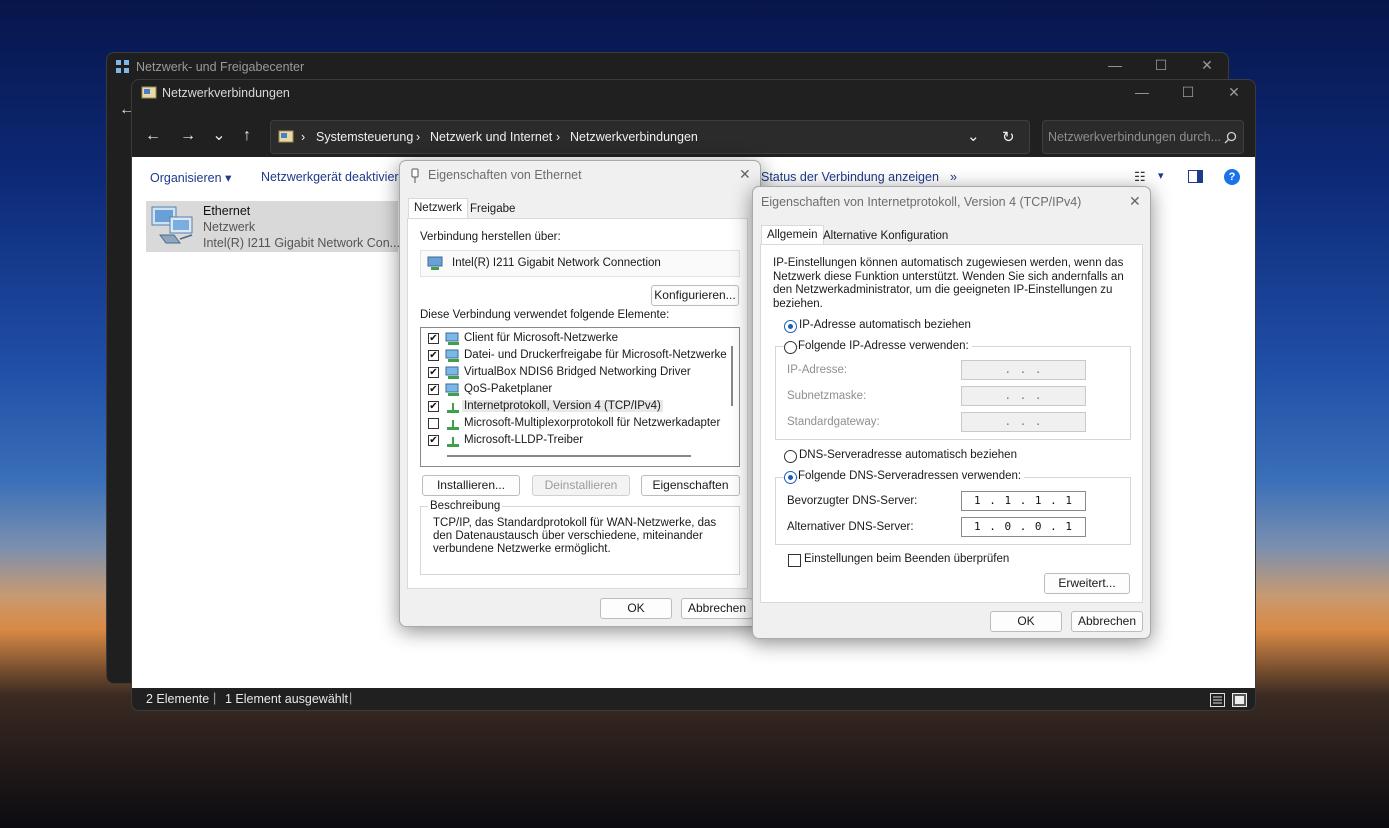  I want to click on description-title: Beschreibung, so click(465, 506).